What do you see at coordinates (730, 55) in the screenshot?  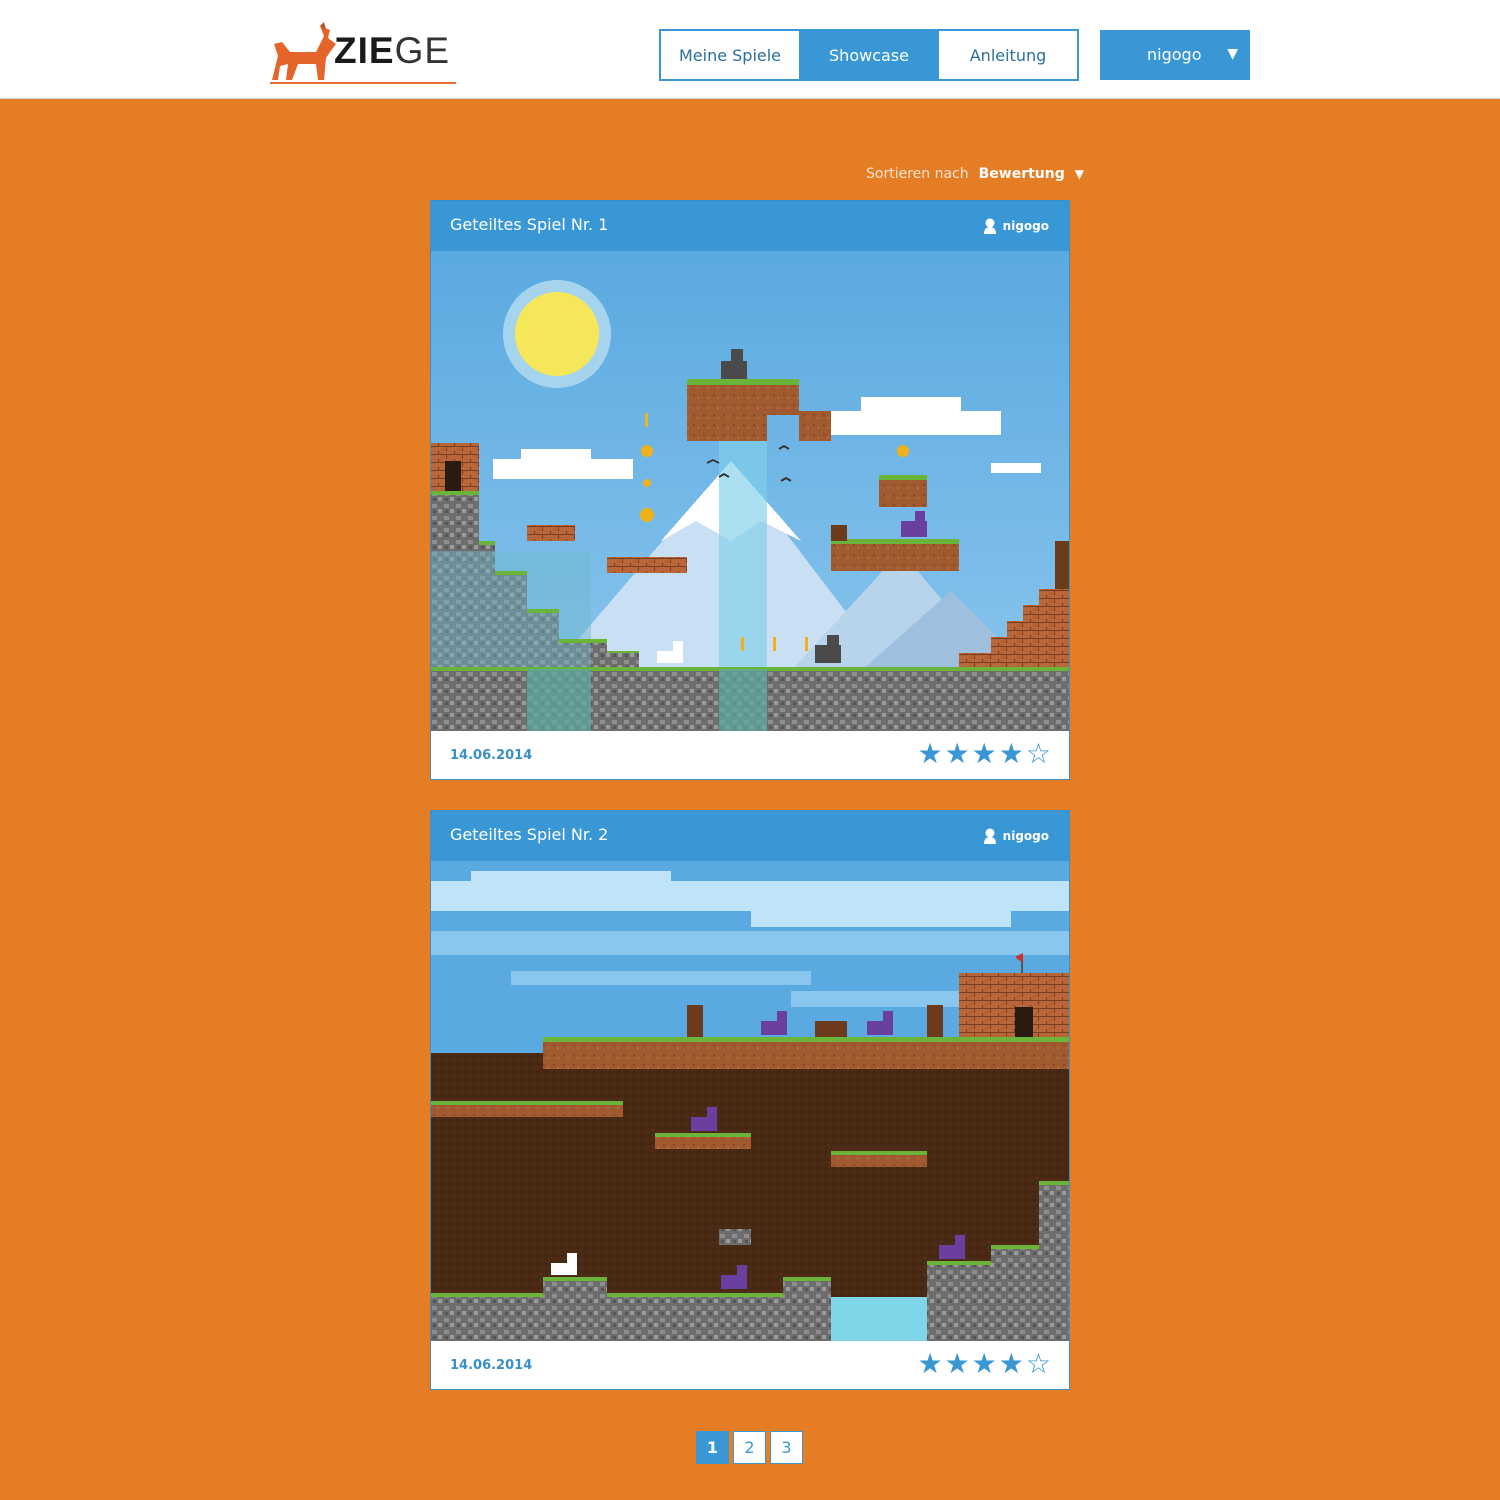 I see `tab-meine-spiele: Meine Spiele` at bounding box center [730, 55].